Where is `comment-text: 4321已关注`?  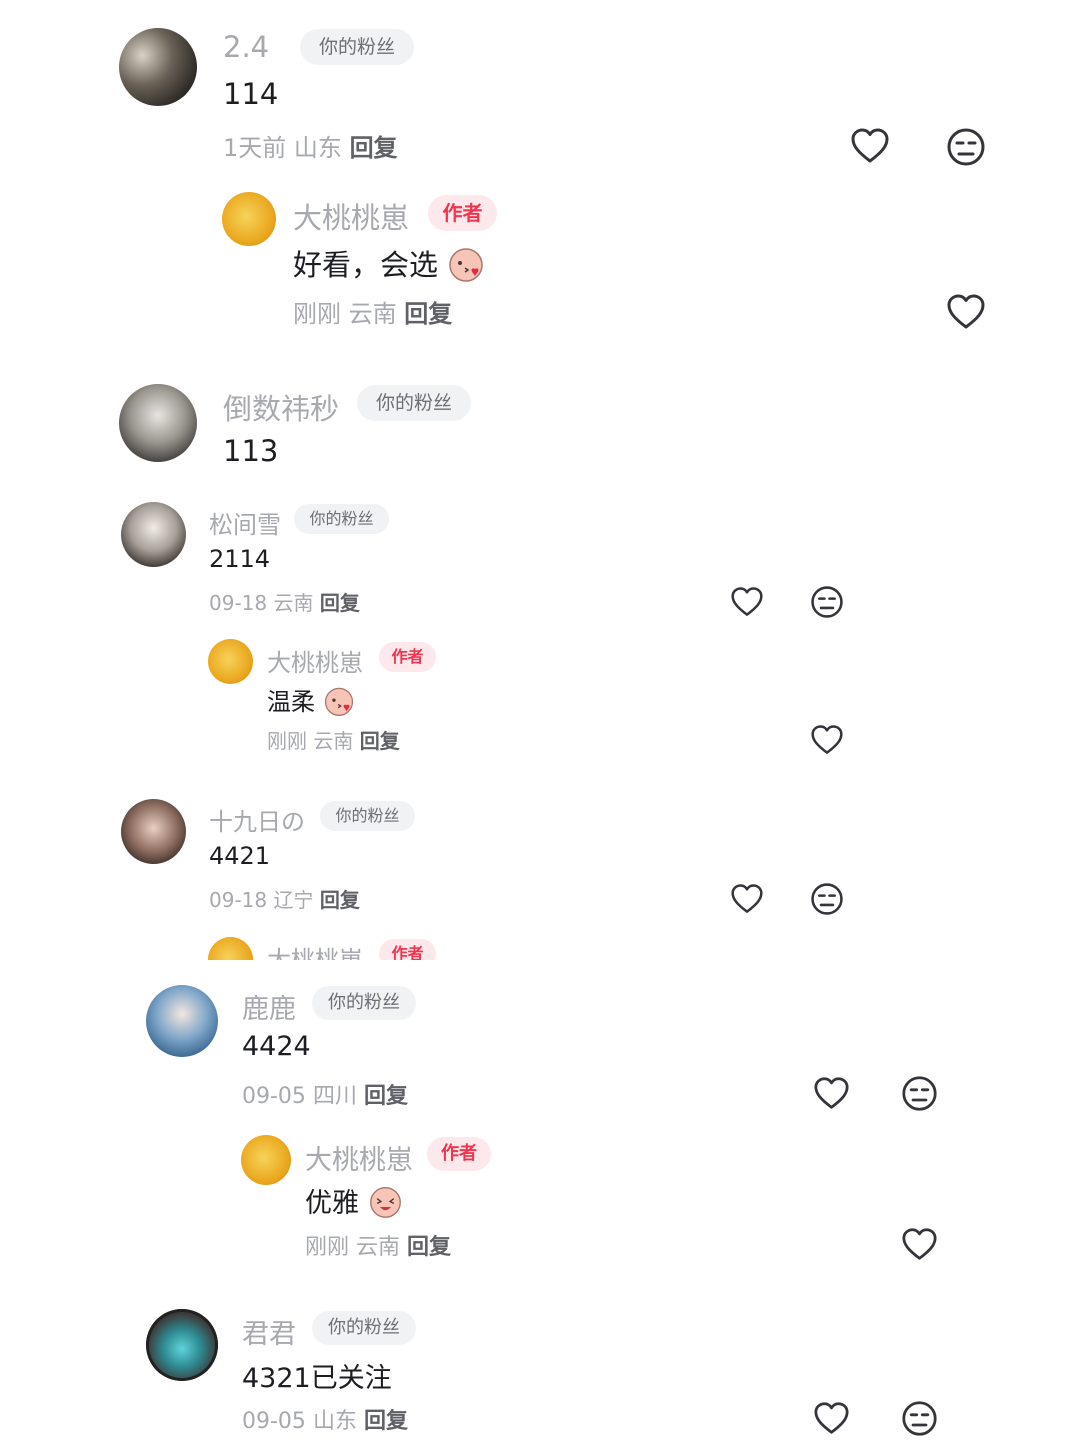
comment-text: 4321已关注 is located at coordinates (317, 1378).